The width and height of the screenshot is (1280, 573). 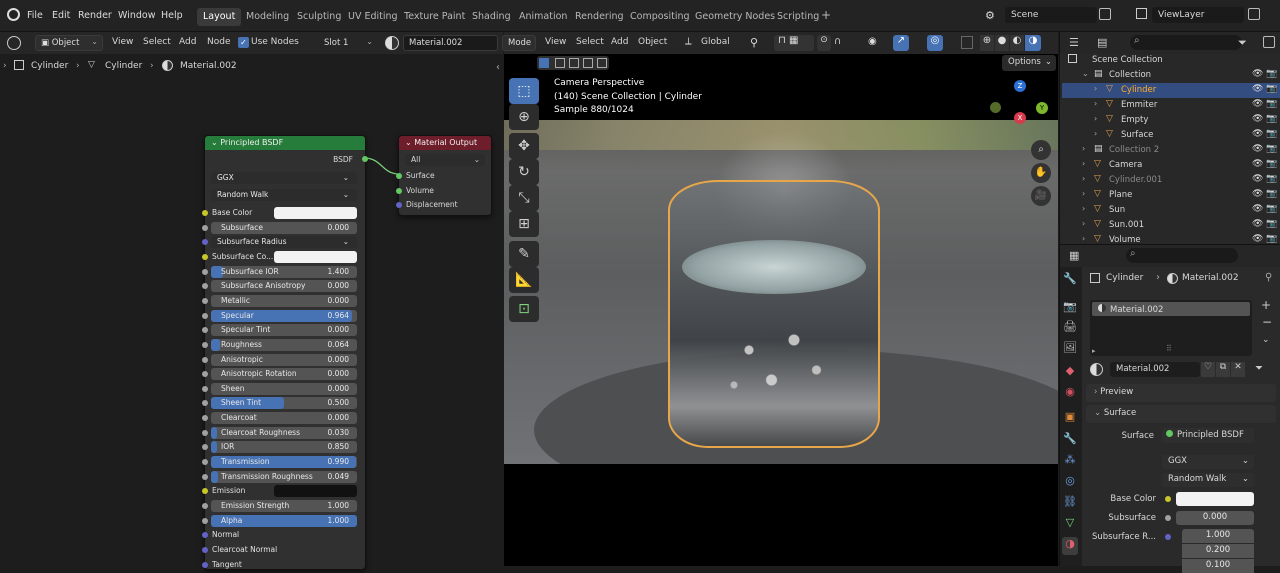 I want to click on duplicate-material-icon: ⧉, so click(x=1223, y=369).